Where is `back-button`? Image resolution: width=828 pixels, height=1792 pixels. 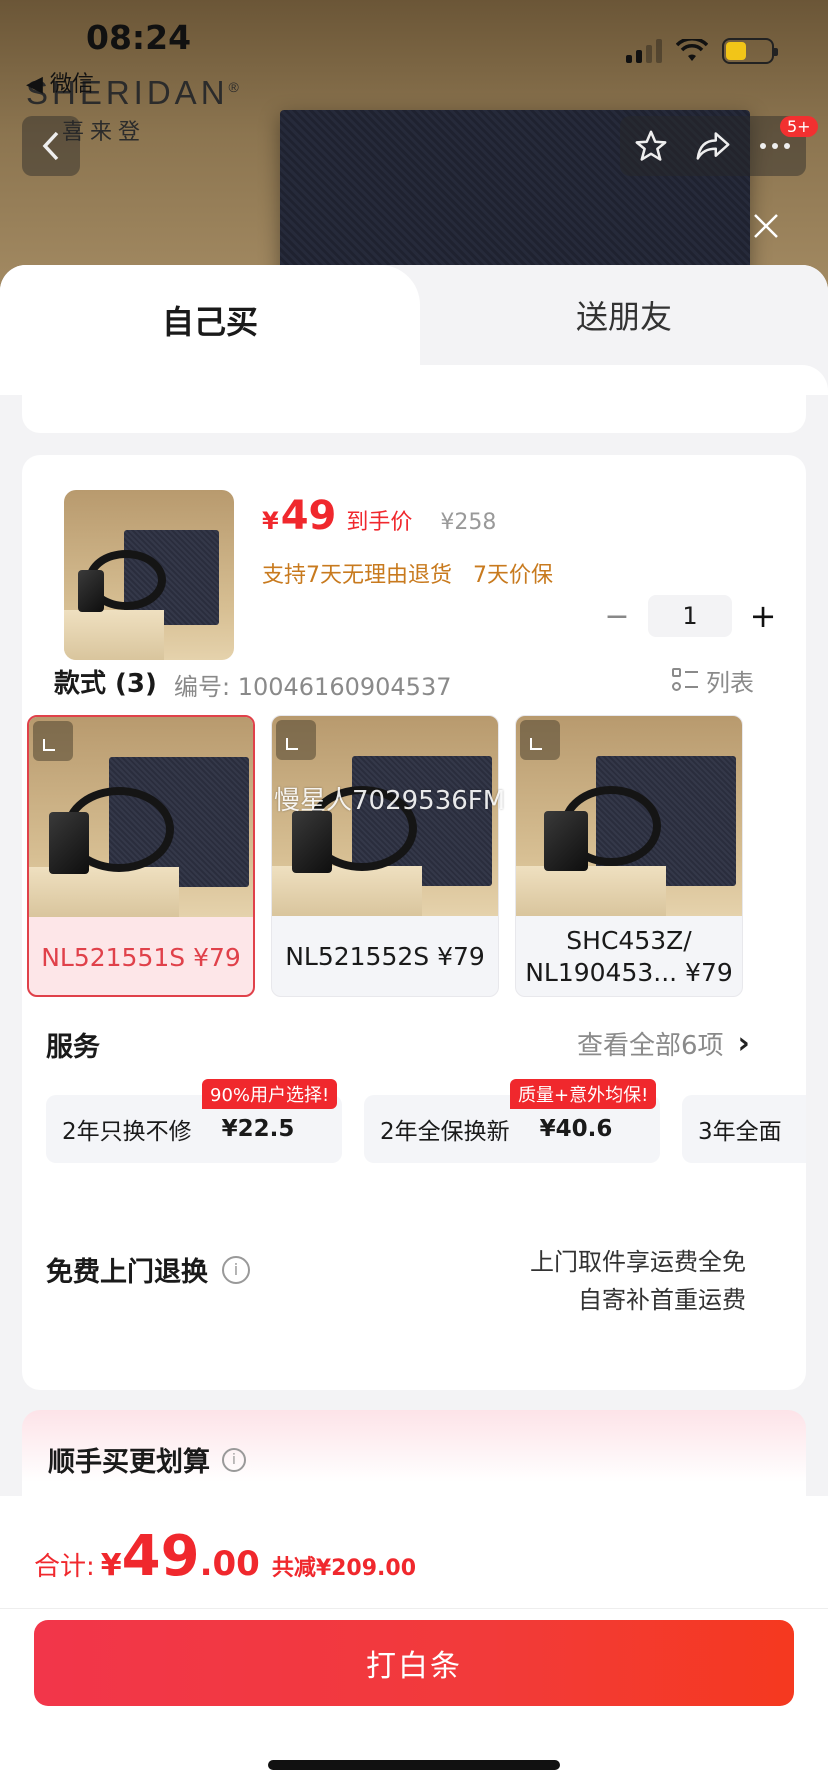 back-button is located at coordinates (51, 146).